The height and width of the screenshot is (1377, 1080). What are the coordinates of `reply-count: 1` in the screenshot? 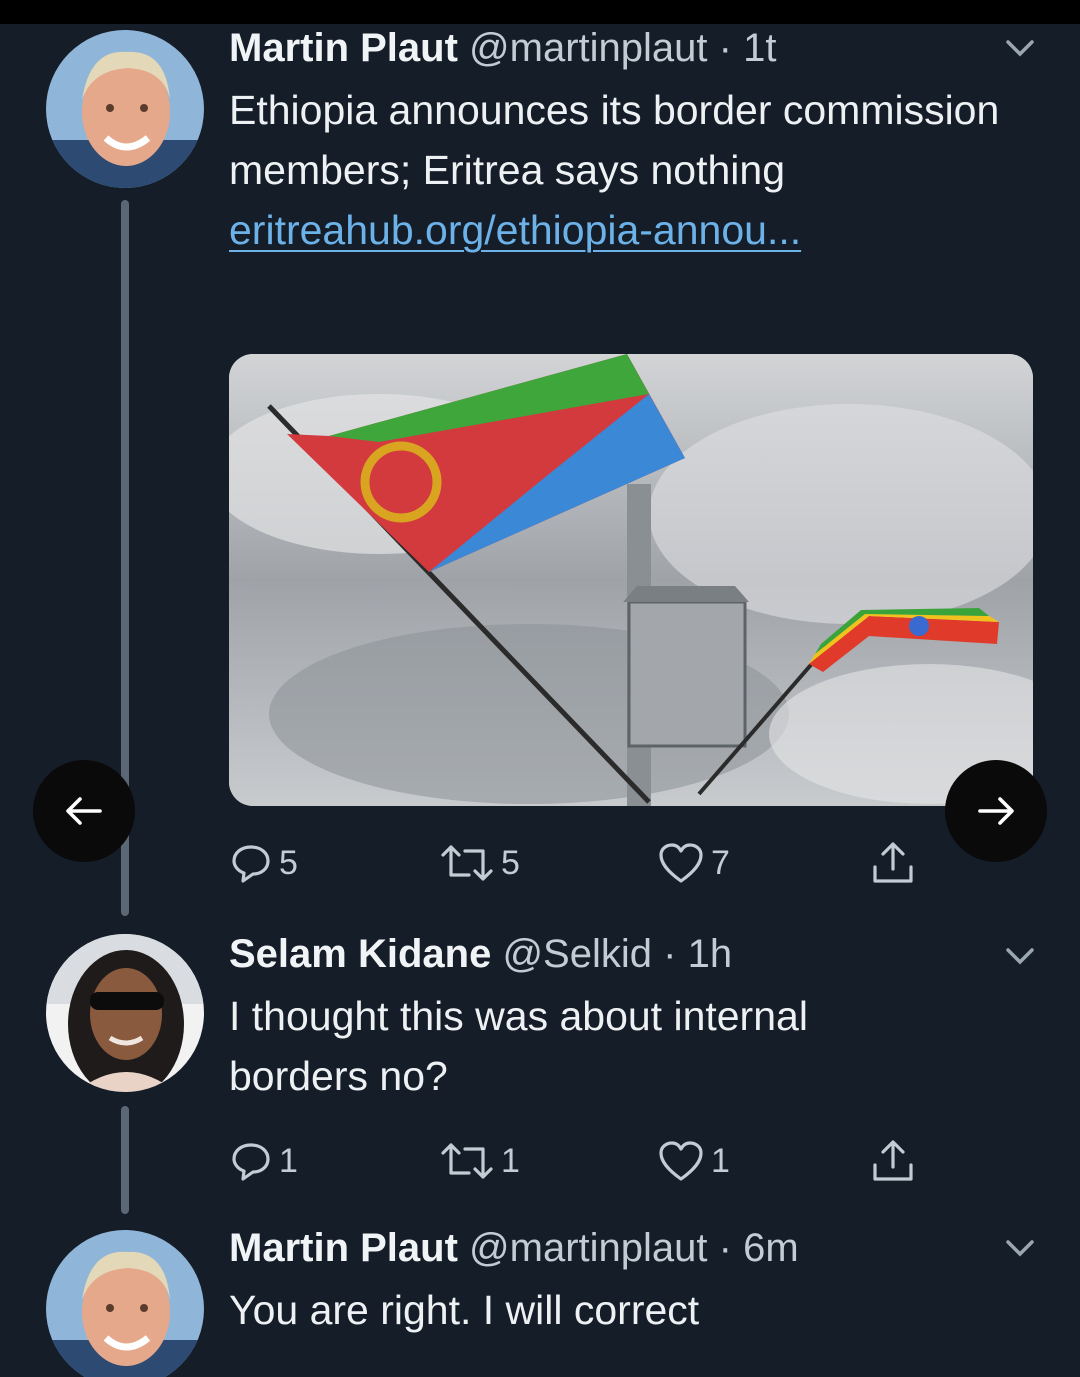 It's located at (288, 1160).